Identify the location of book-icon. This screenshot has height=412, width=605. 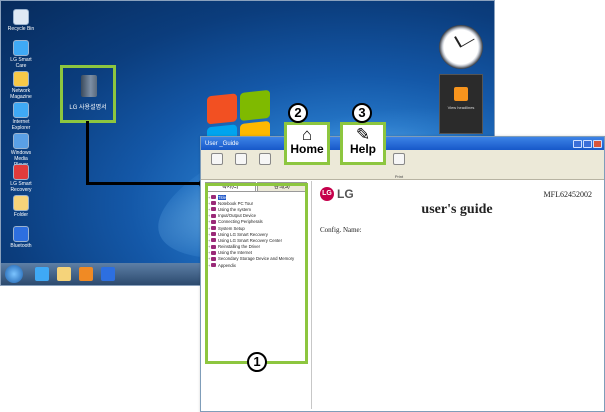
(89, 86).